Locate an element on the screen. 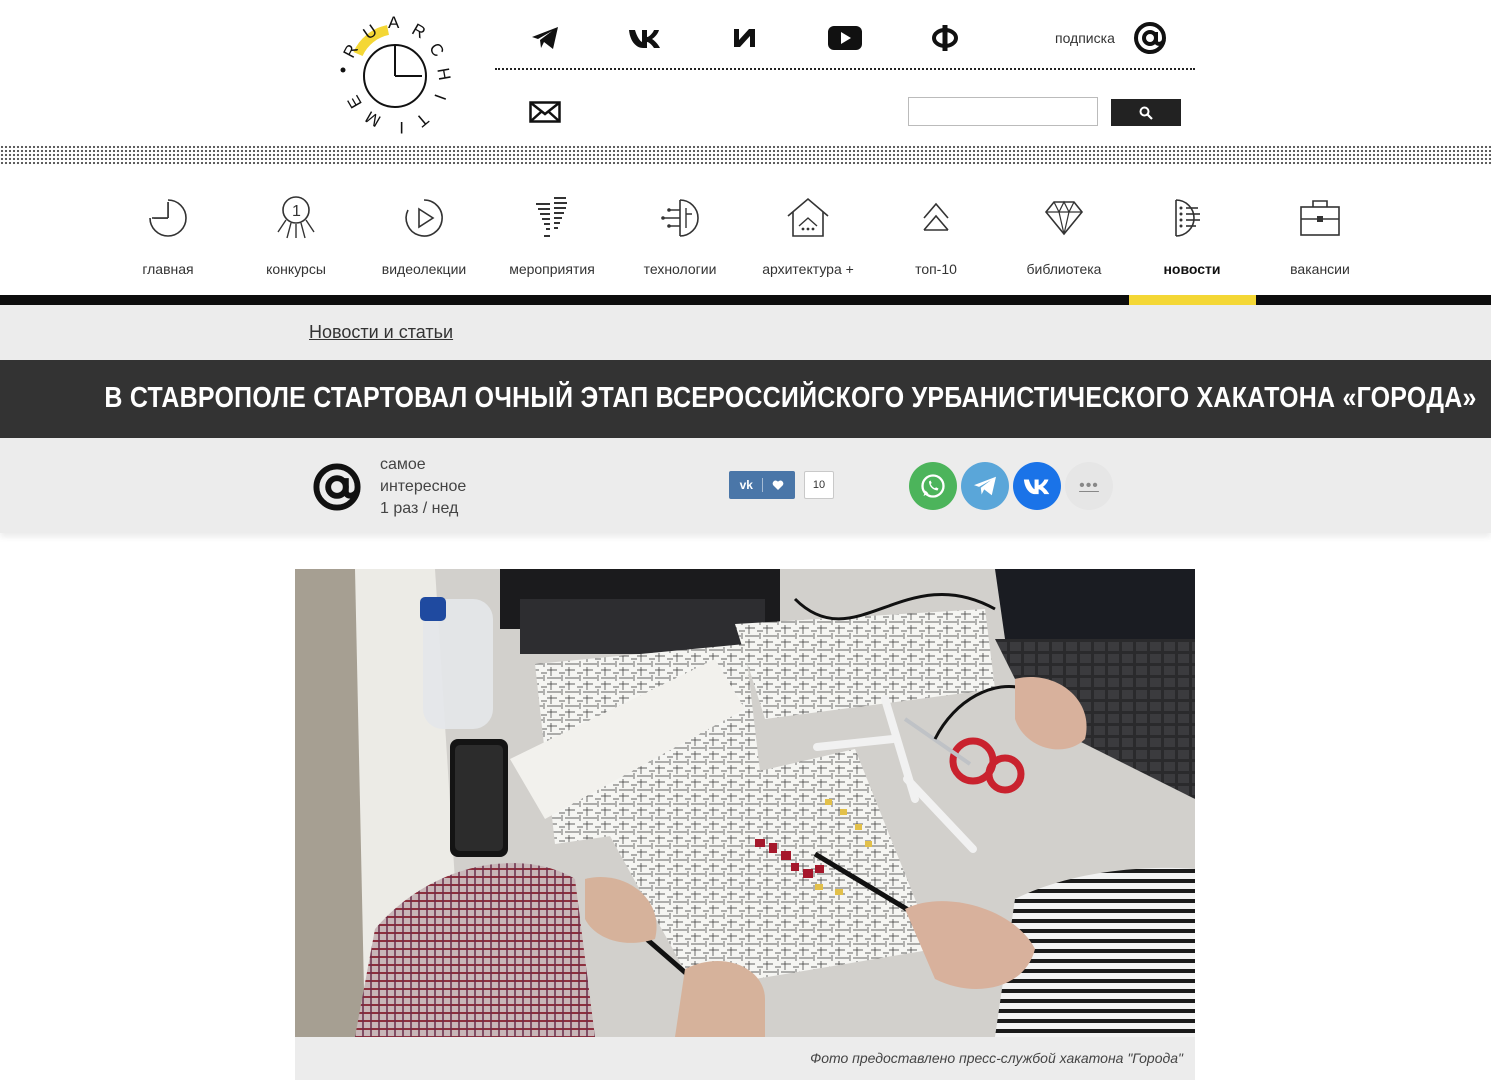 The image size is (1491, 1080). vk-like-count: 10 is located at coordinates (819, 485).